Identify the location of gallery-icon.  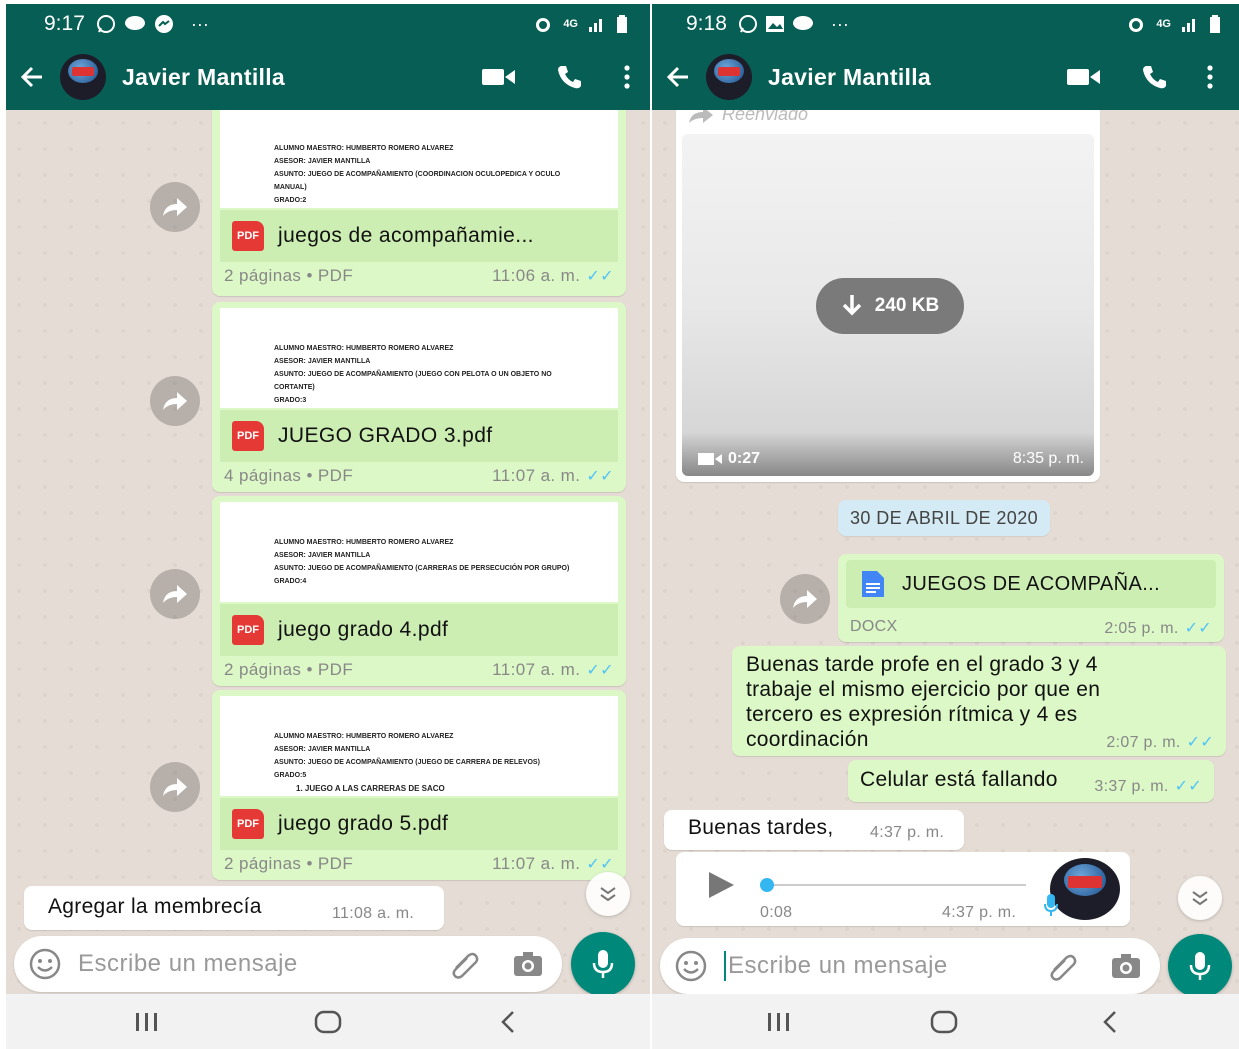
(774, 24).